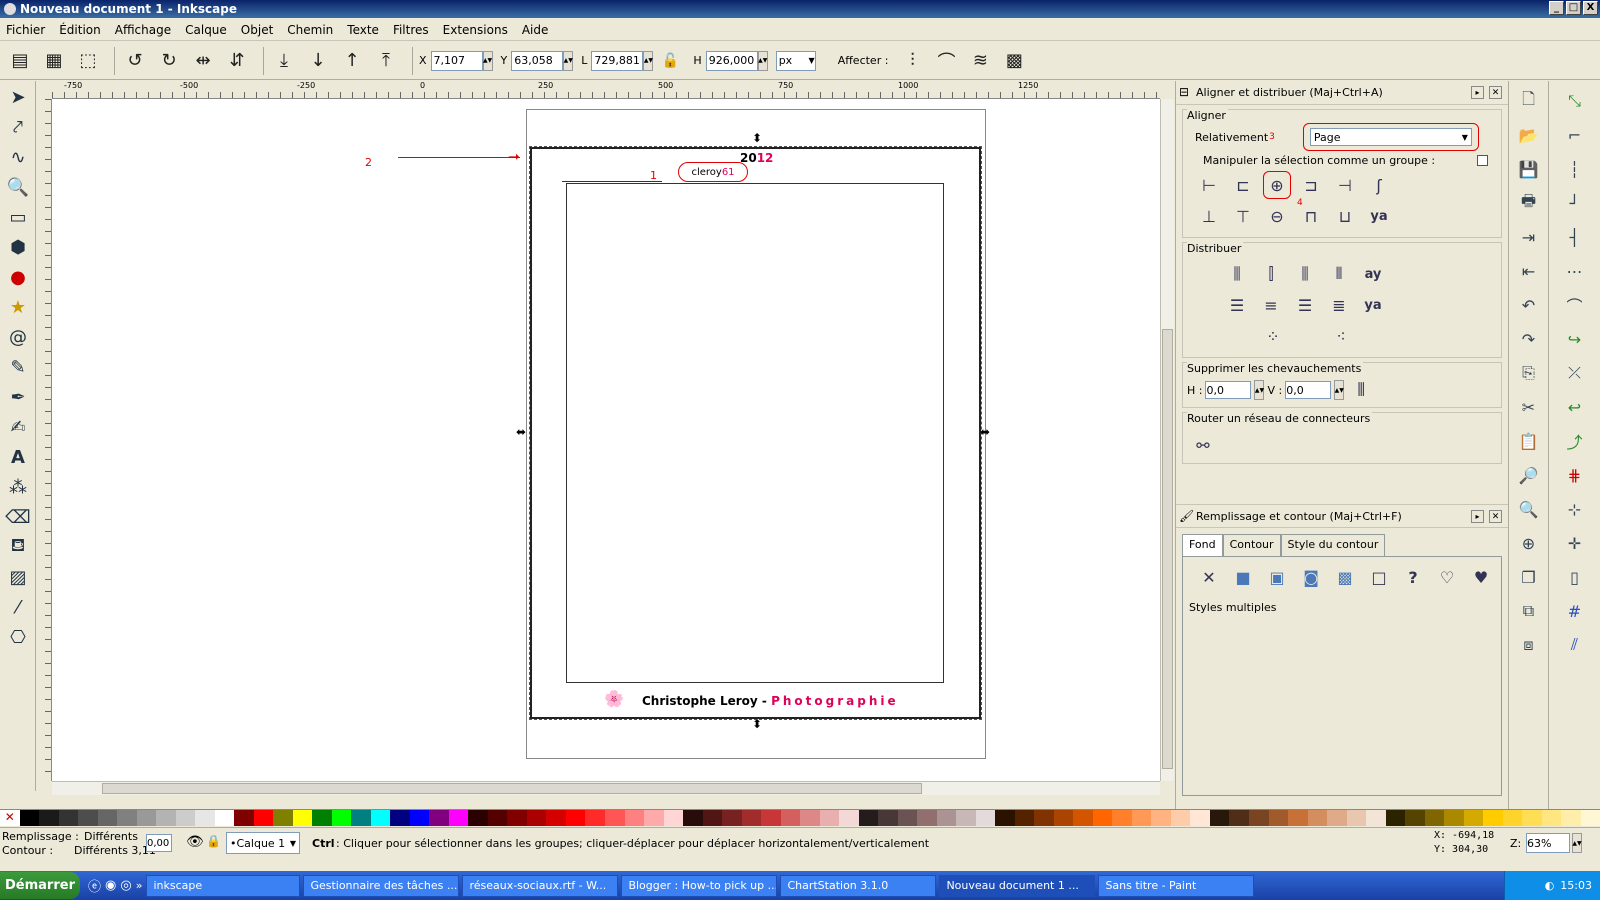 The height and width of the screenshot is (900, 1600). Describe the element at coordinates (1575, 475) in the screenshot. I see `snap-midpoints-icon: ⋕` at that location.